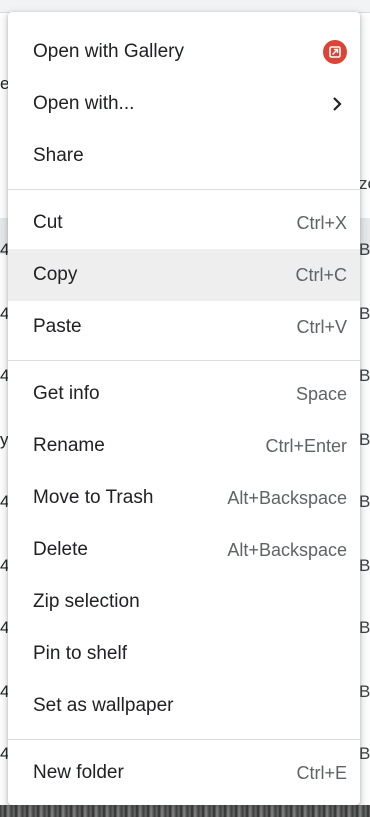 The height and width of the screenshot is (817, 370). What do you see at coordinates (184, 498) in the screenshot?
I see `menu-item-move-to-trash: Move to Trash Alt+Backspace` at bounding box center [184, 498].